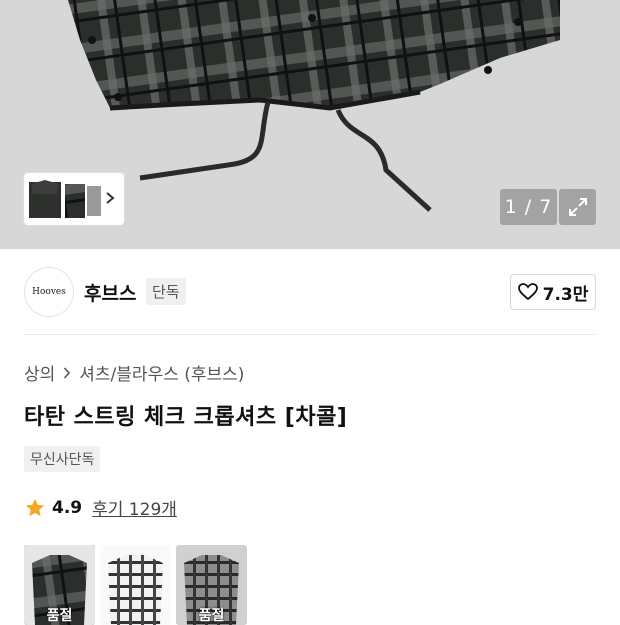  Describe the element at coordinates (35, 507) in the screenshot. I see `star-icon` at that location.